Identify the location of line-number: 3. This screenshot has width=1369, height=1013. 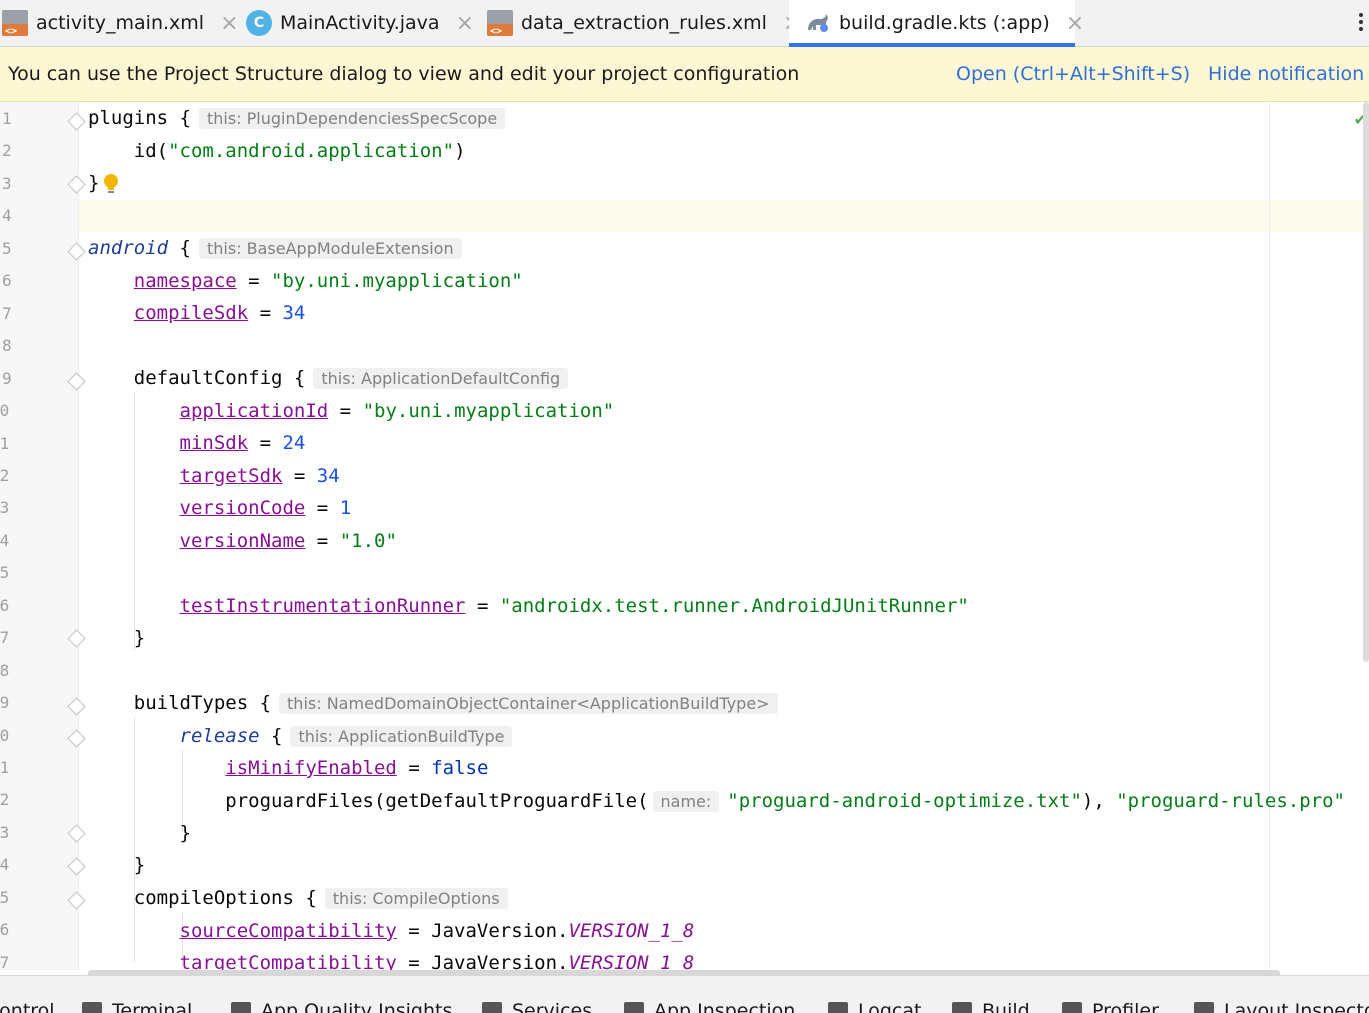
(7, 183).